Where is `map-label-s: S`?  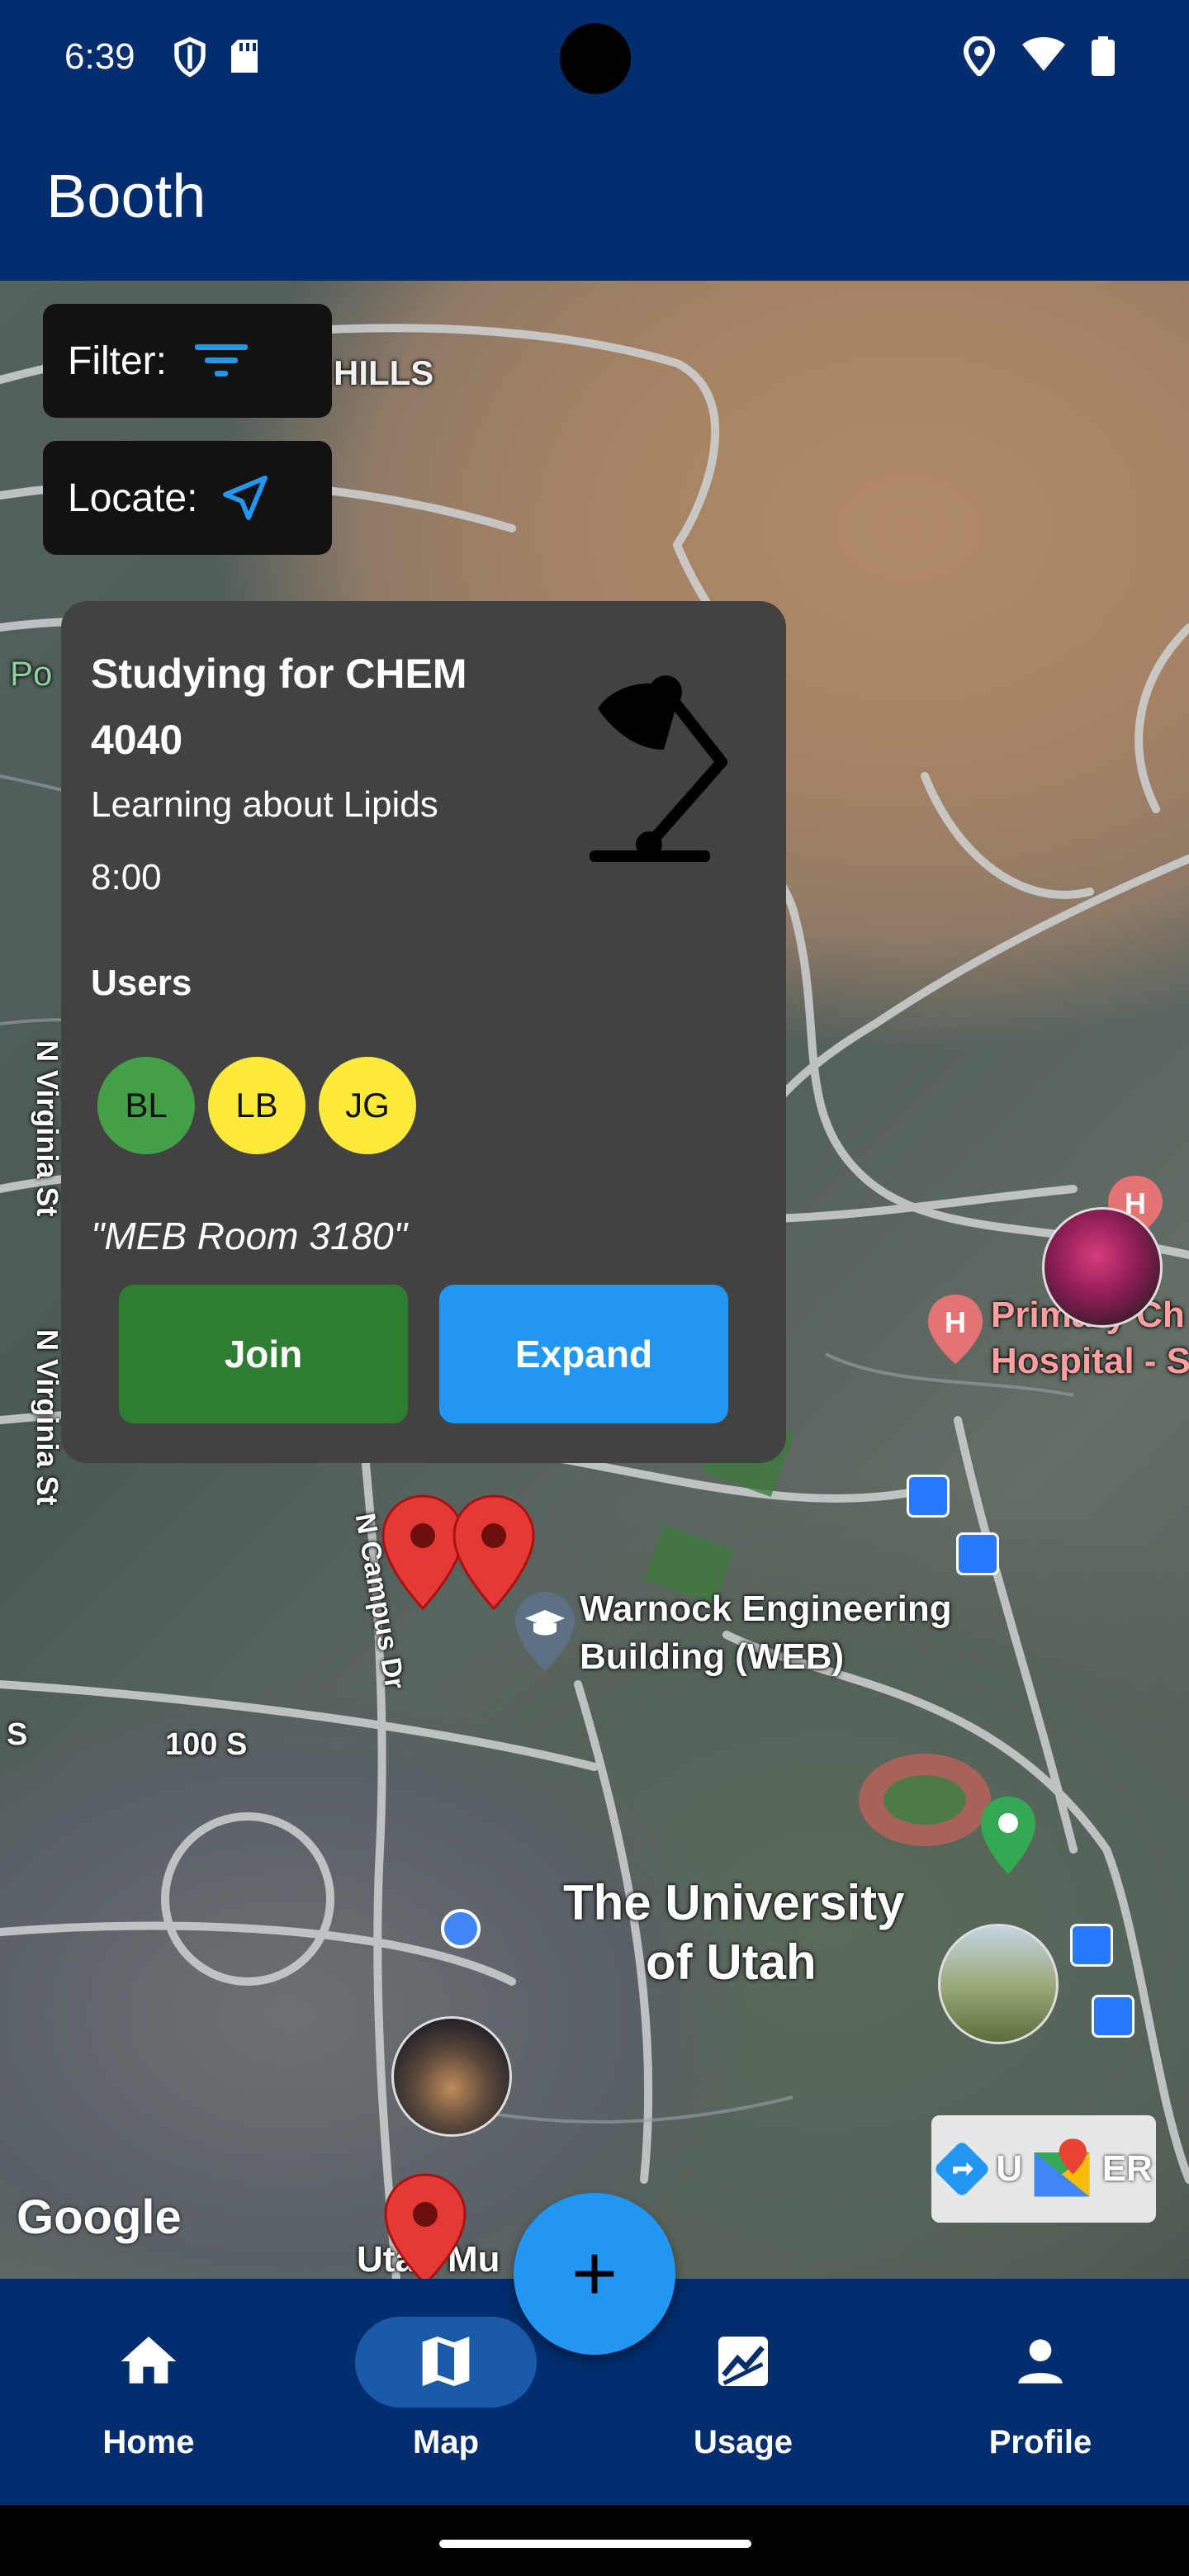 map-label-s: S is located at coordinates (17, 1734).